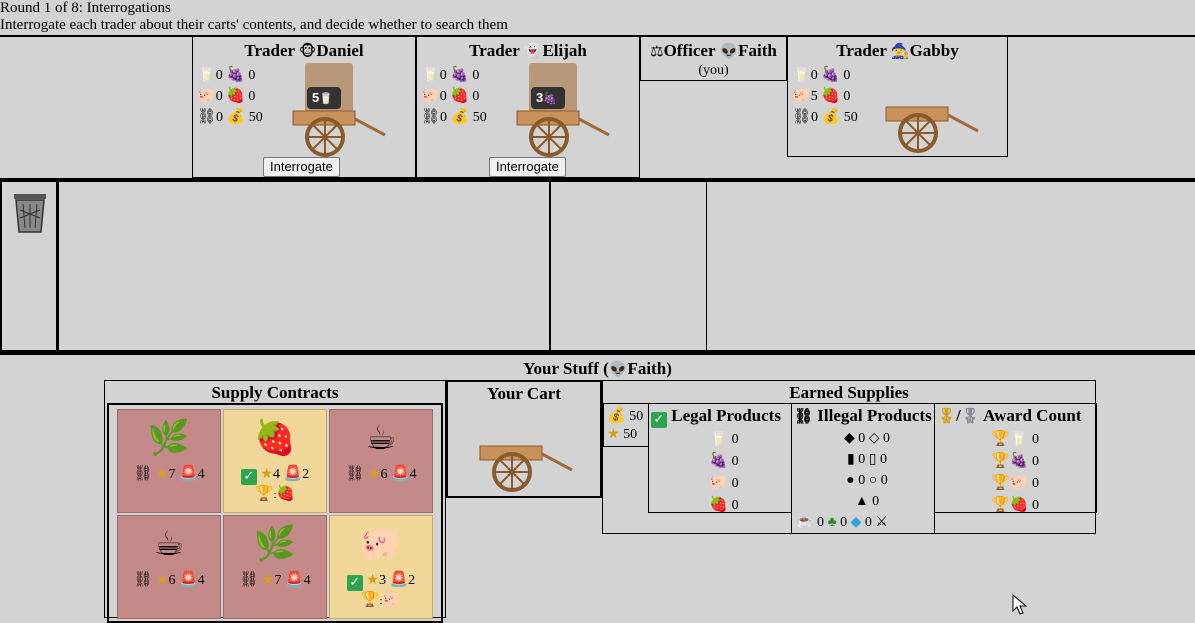  What do you see at coordinates (897, 51) in the screenshot?
I see `player-title: Trader 🧙Gabby` at bounding box center [897, 51].